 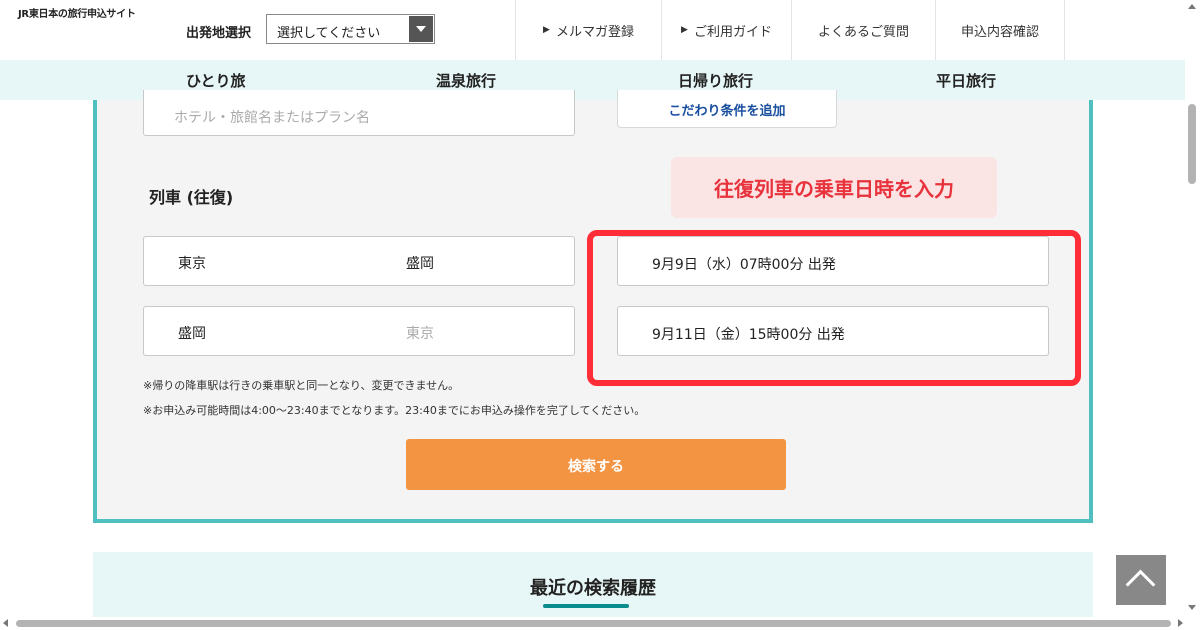 I want to click on header-link-label: よくあるご質問, so click(x=863, y=32).